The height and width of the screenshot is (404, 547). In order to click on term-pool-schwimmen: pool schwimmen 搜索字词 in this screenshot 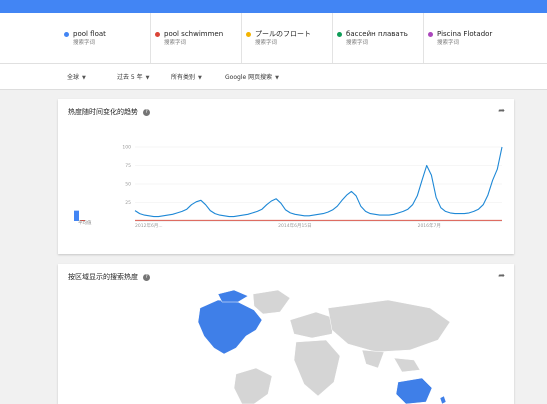, I will do `click(196, 38)`.